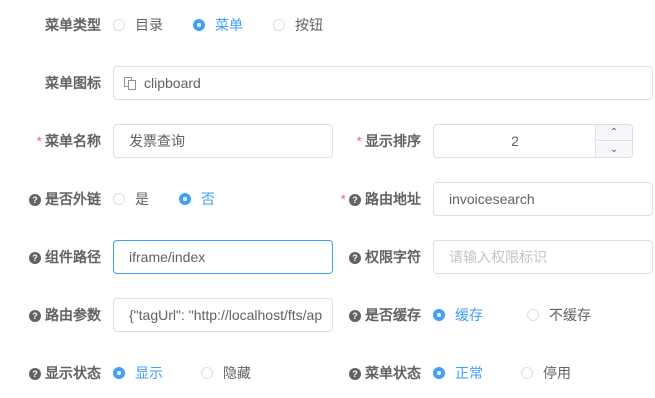  I want to click on radio-menu: 菜单, so click(218, 25).